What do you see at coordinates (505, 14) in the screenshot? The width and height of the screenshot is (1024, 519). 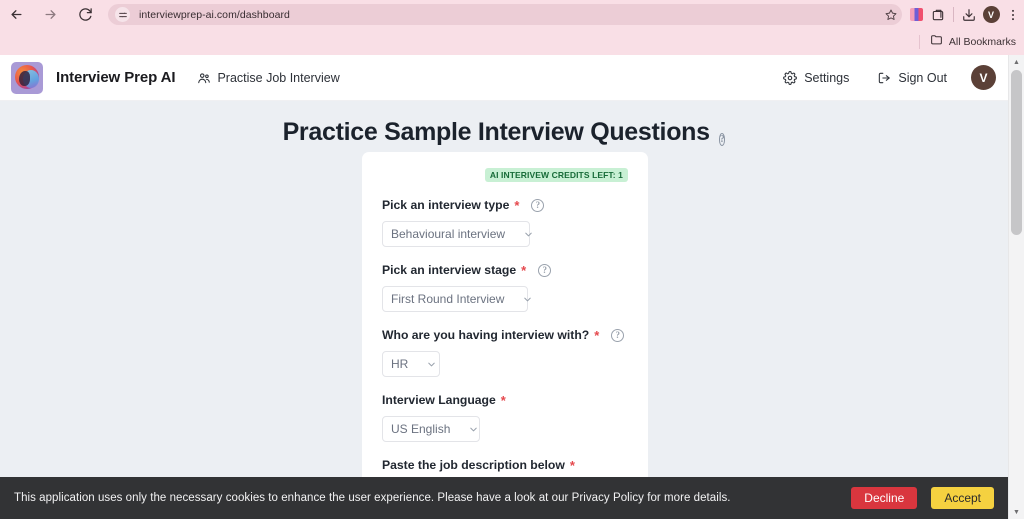 I see `address-bar: interviewprep-ai.com/dashboard` at bounding box center [505, 14].